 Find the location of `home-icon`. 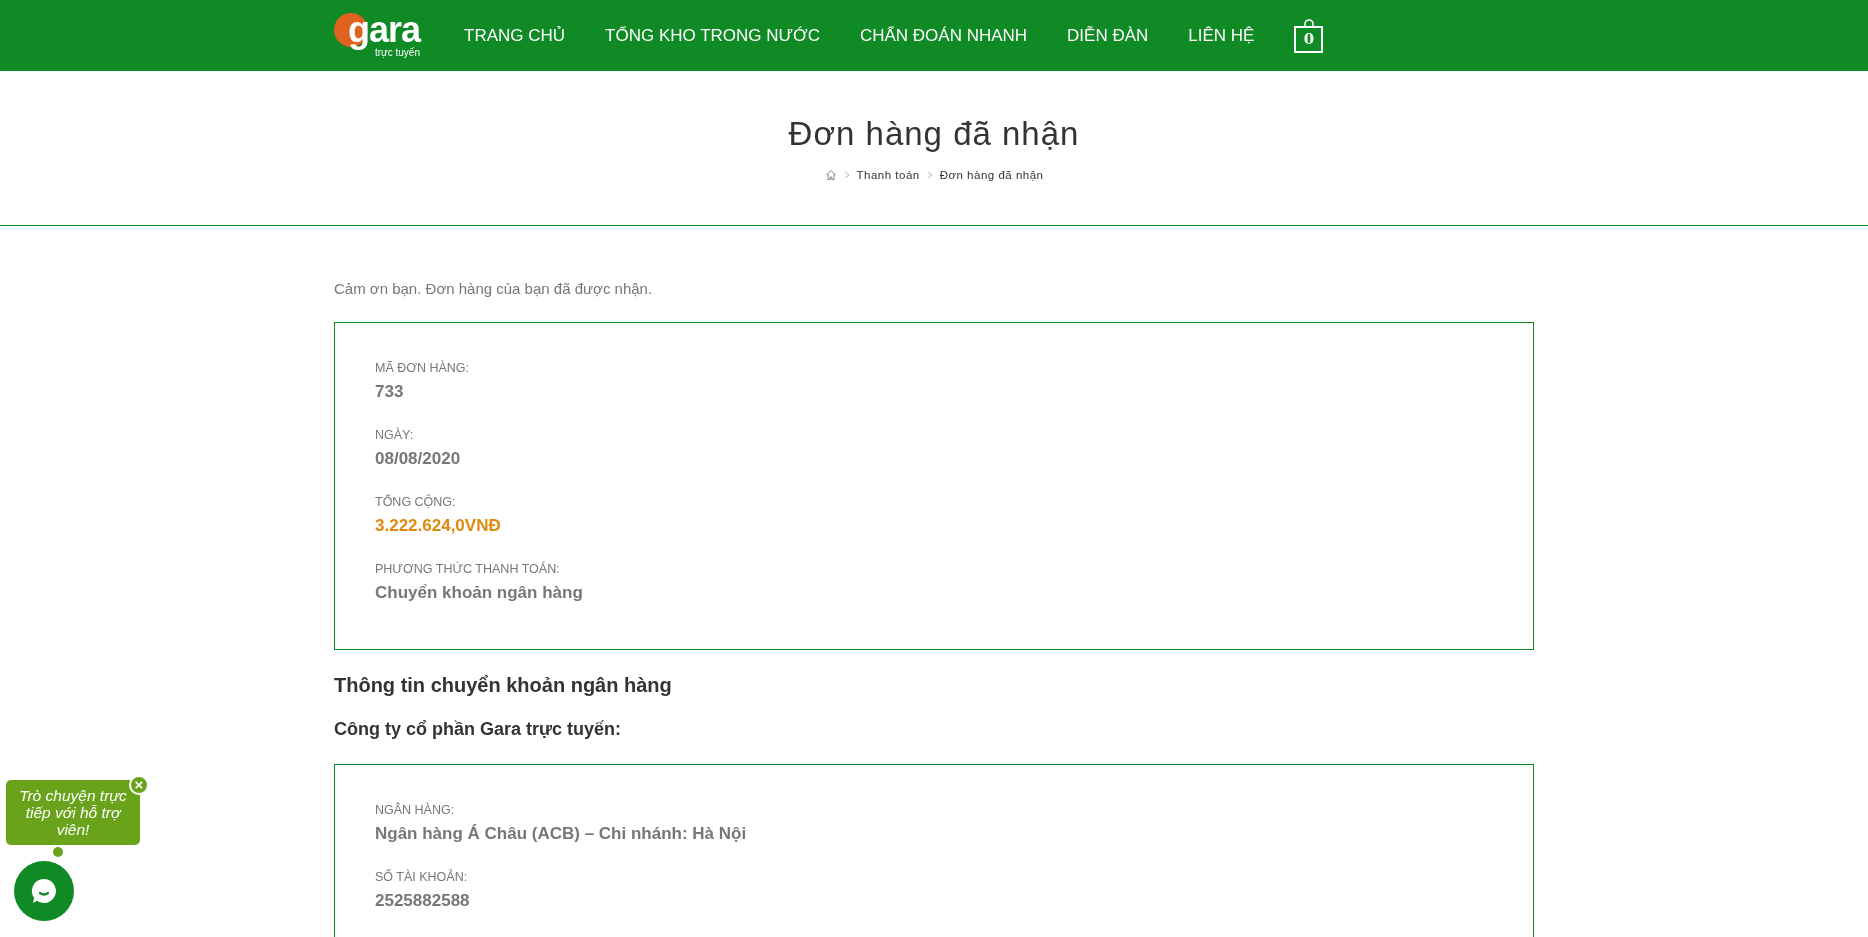

home-icon is located at coordinates (830, 175).